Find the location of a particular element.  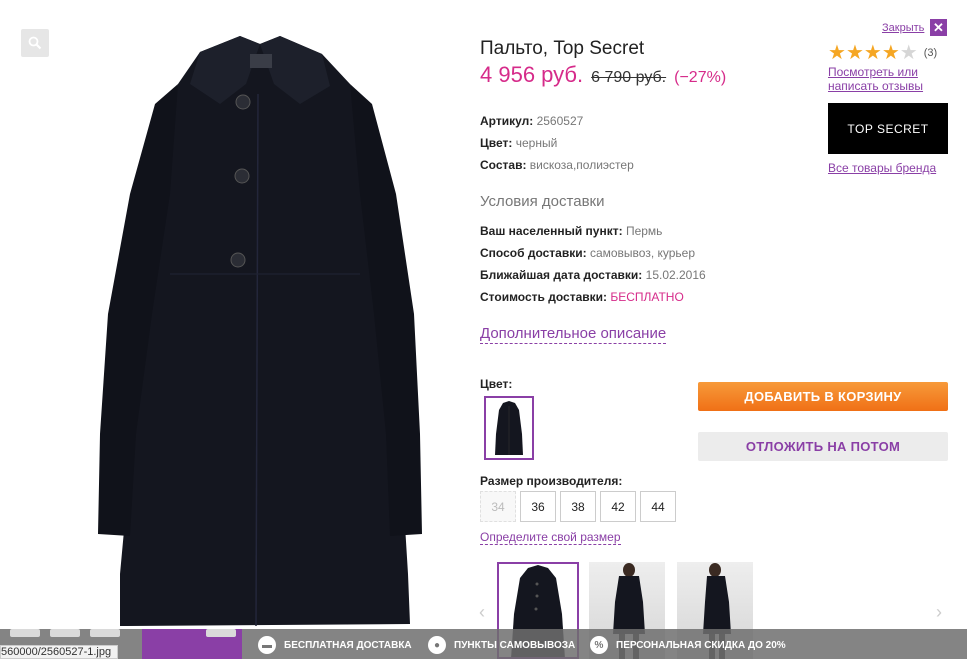

delivery-city-row: Ваш населенный пункт: Пермь is located at coordinates (571, 231).